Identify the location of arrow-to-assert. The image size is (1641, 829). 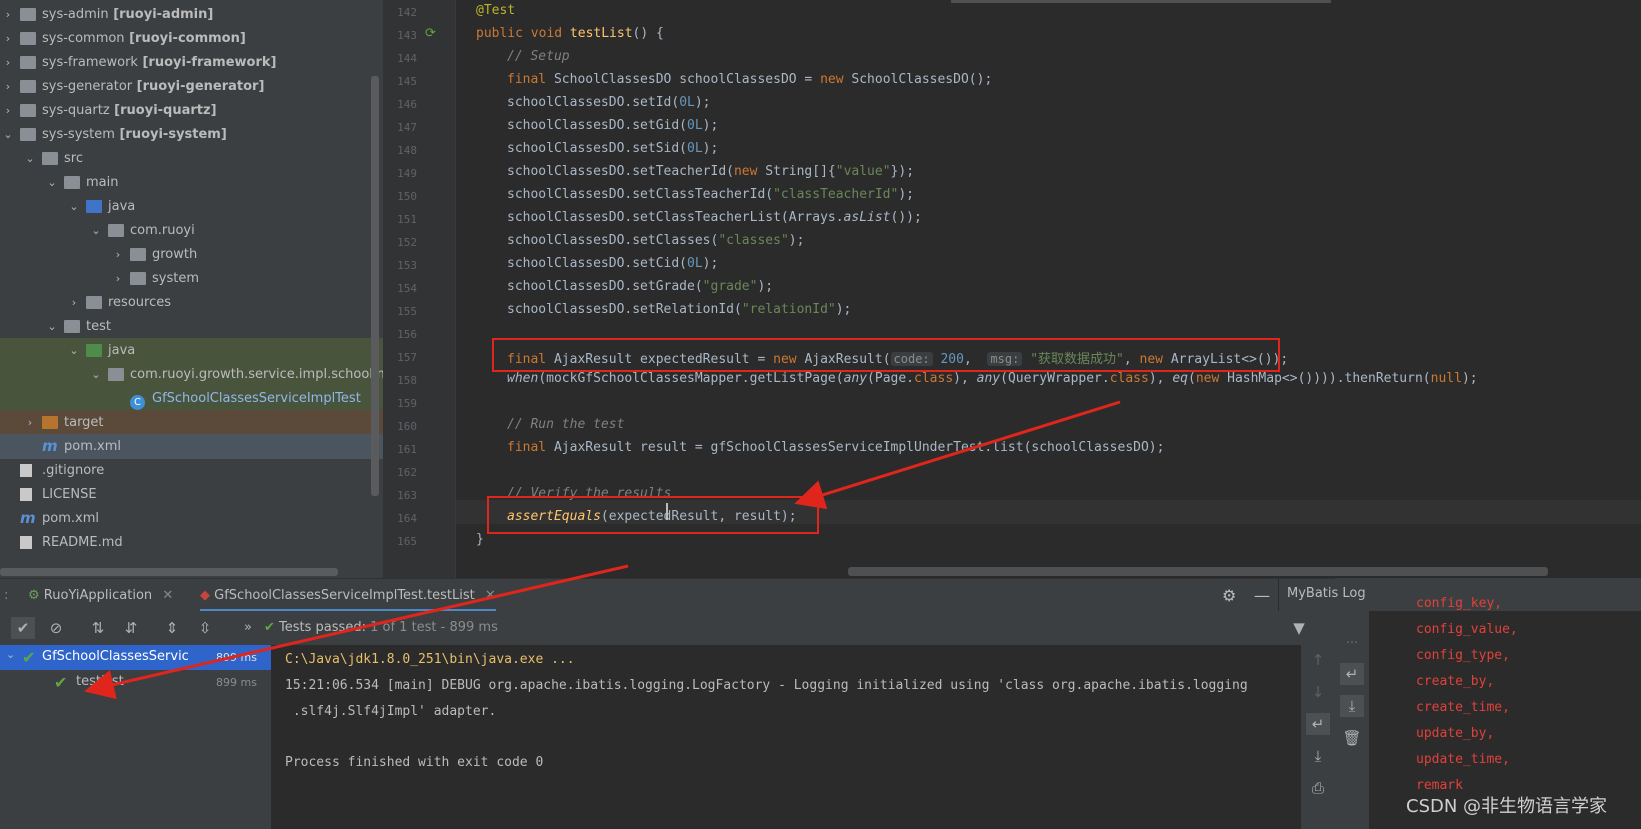
(957, 455).